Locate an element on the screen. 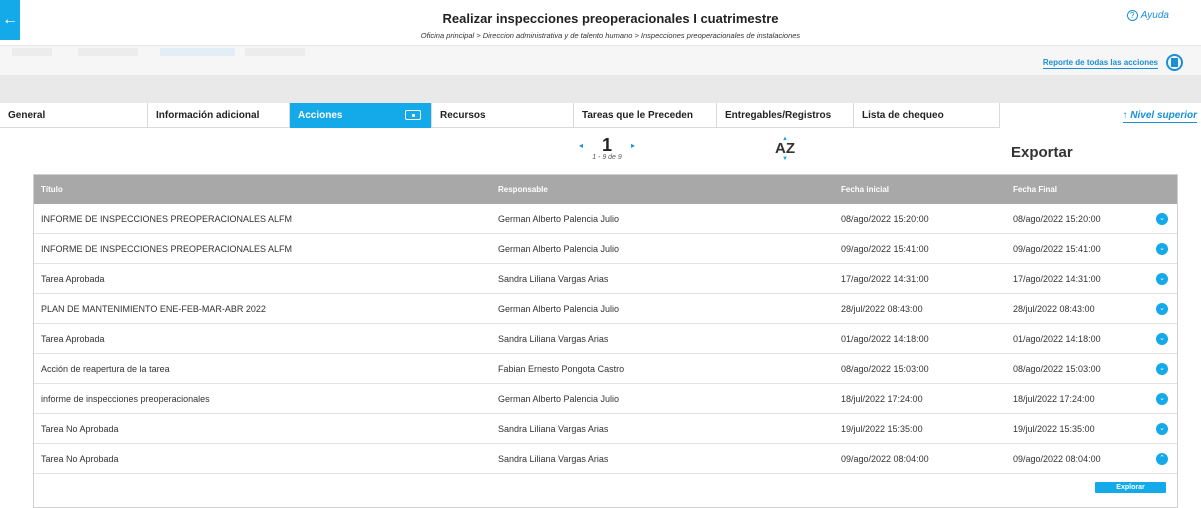  pager: ◂ 1 1 - 9 de 9 ▸ is located at coordinates (607, 148).